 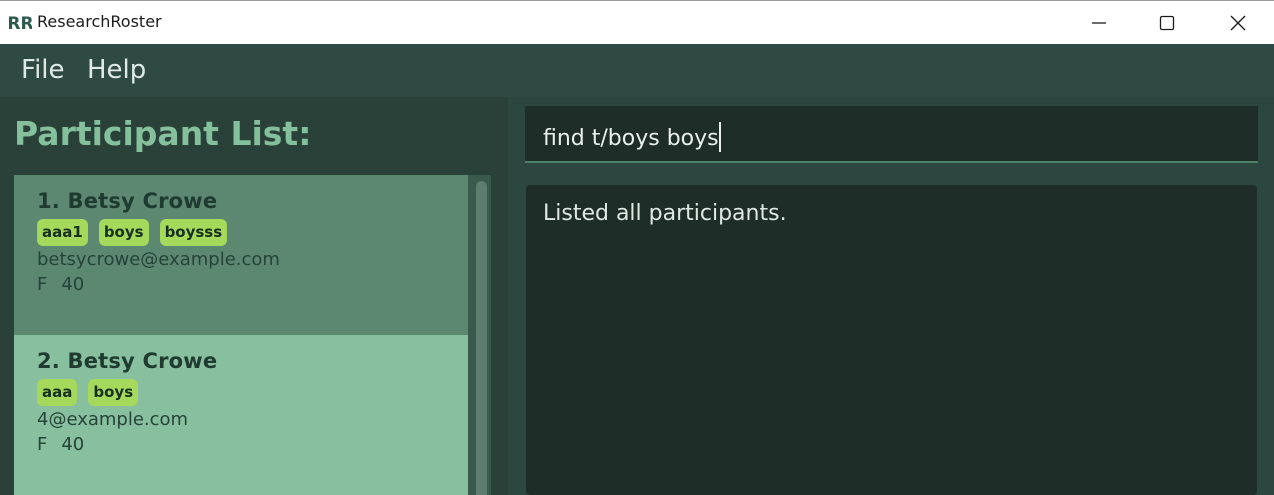 I want to click on participant-list-title: Participant List:, so click(x=163, y=133).